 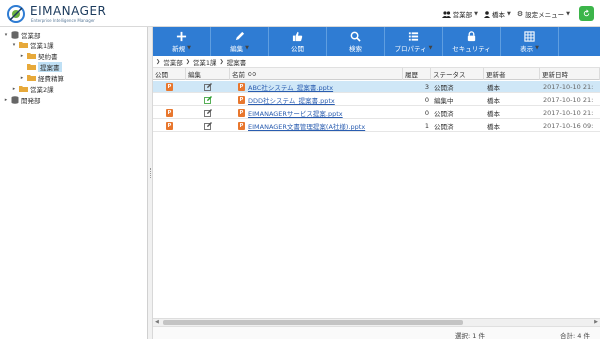 I want to click on link-icon, so click(x=252, y=74).